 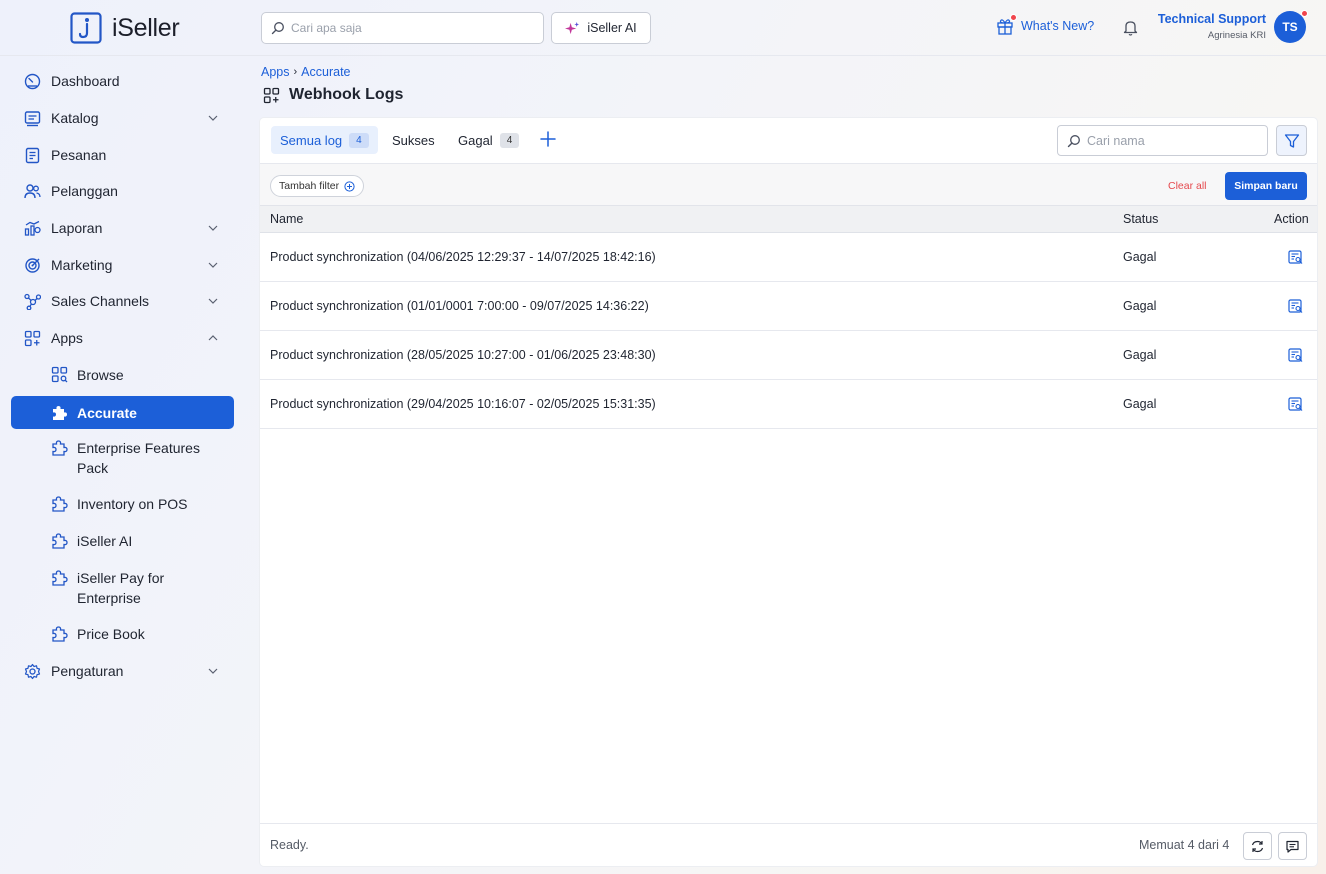 What do you see at coordinates (32, 81) in the screenshot?
I see `dashboard-icon` at bounding box center [32, 81].